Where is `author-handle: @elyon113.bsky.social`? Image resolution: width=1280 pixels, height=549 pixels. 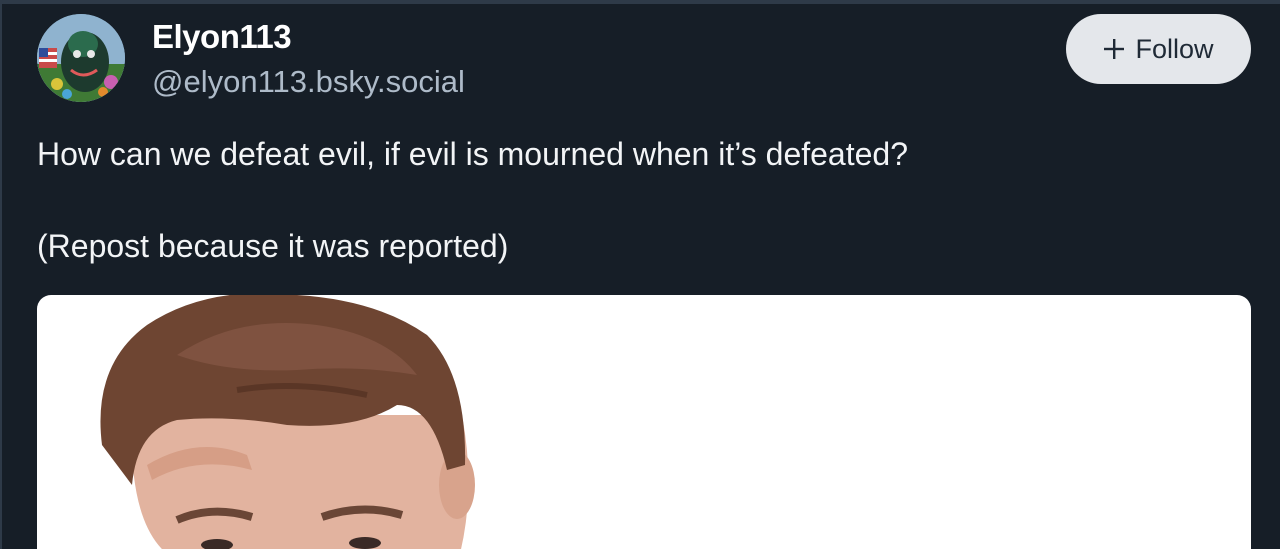
author-handle: @elyon113.bsky.social is located at coordinates (308, 82).